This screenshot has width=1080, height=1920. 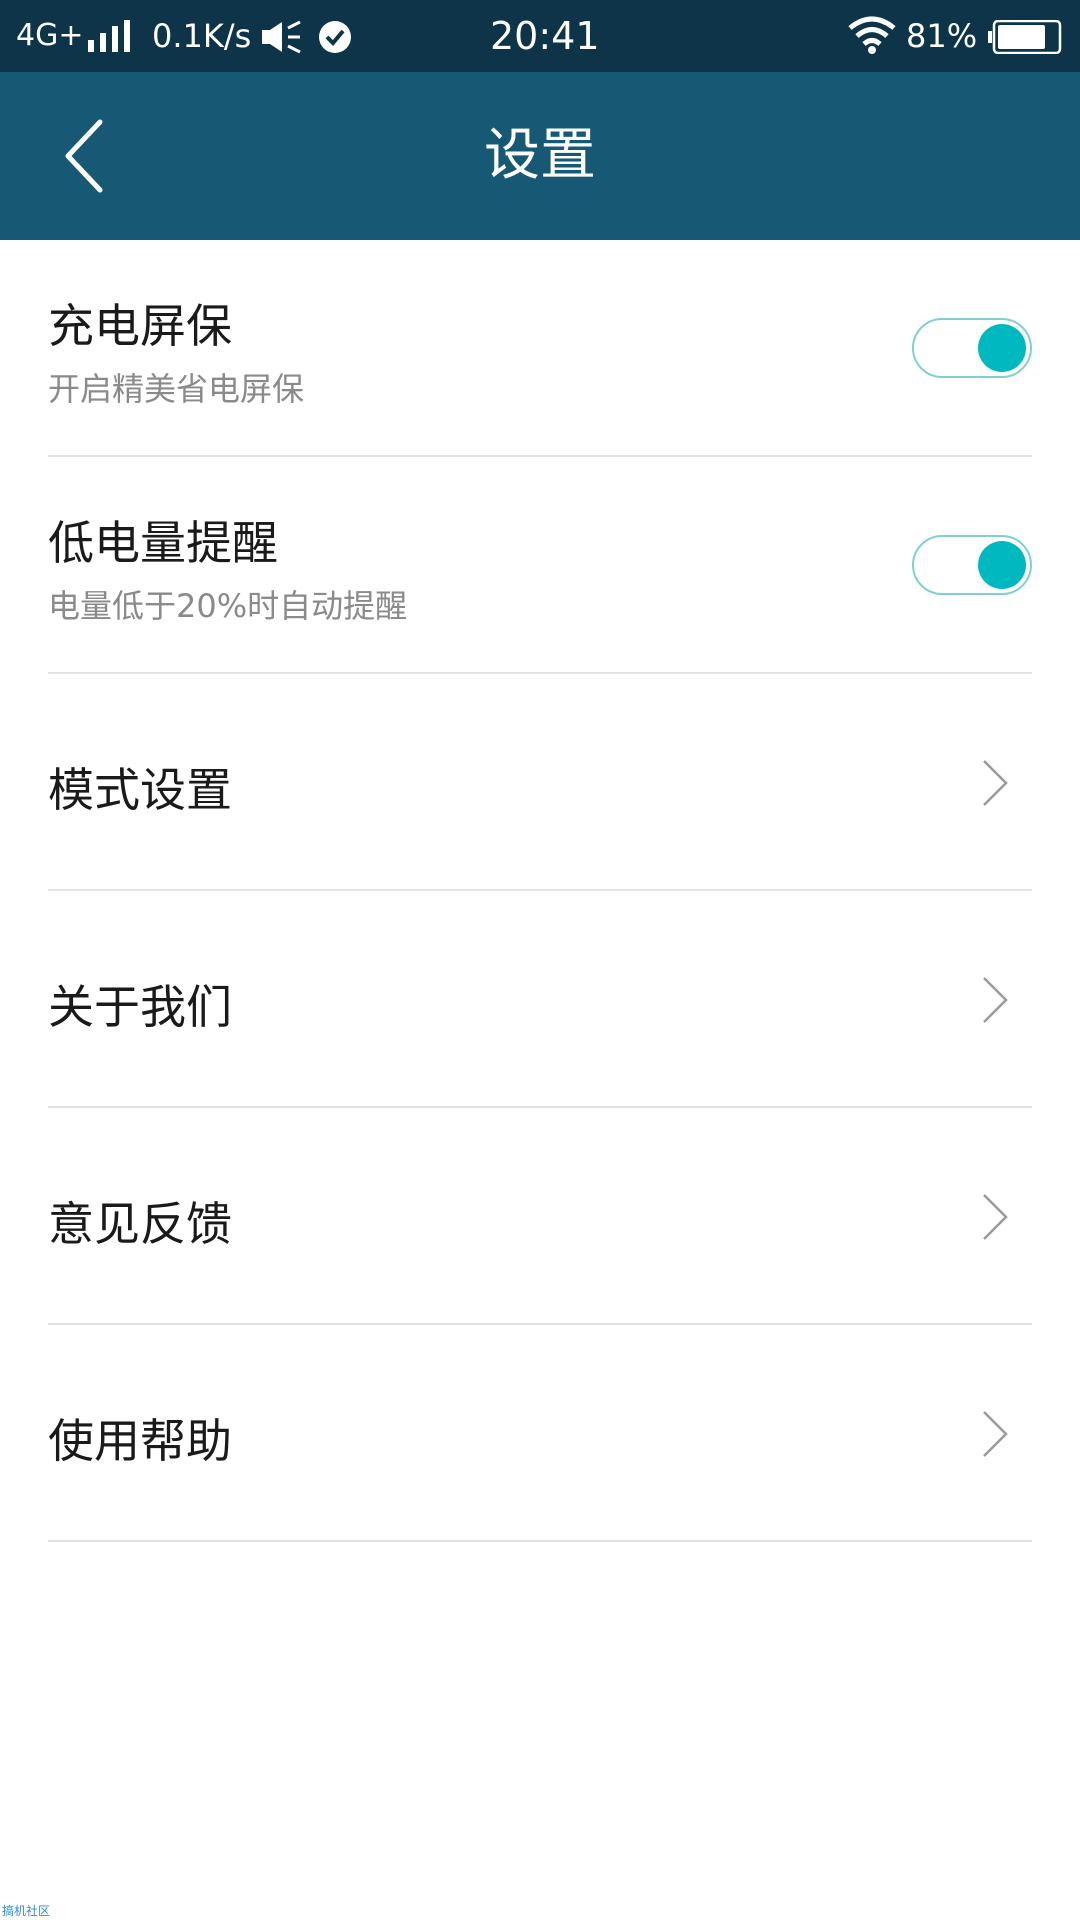 I want to click on setting-about-us: 关于我们, so click(x=540, y=999).